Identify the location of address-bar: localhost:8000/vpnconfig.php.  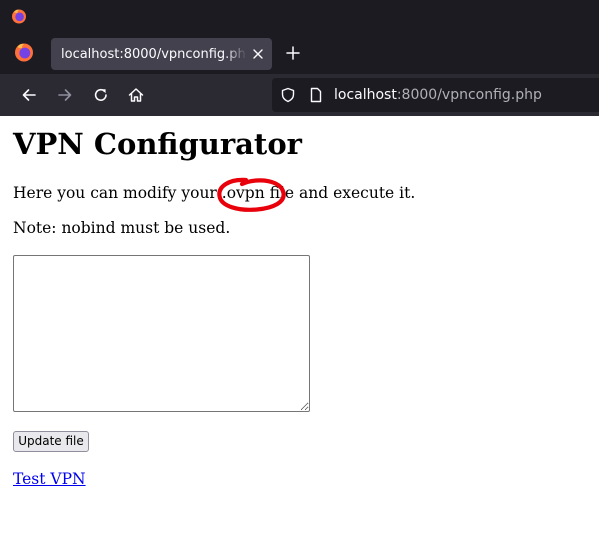
(435, 95).